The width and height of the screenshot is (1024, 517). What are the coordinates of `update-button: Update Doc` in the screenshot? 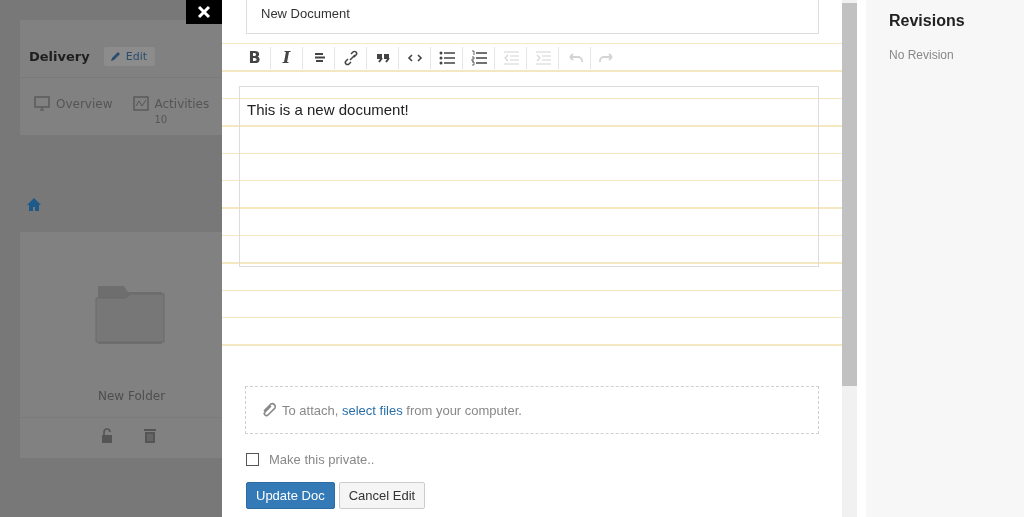 It's located at (290, 495).